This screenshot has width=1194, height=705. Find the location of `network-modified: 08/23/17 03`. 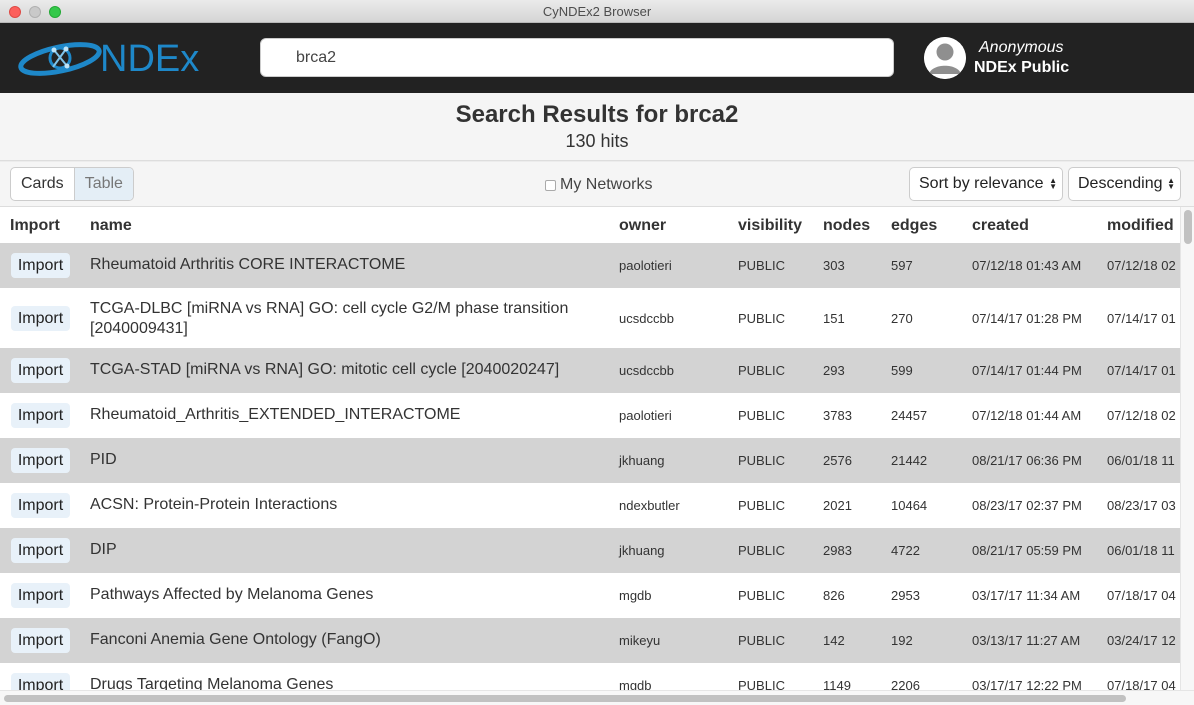

network-modified: 08/23/17 03 is located at coordinates (1141, 505).